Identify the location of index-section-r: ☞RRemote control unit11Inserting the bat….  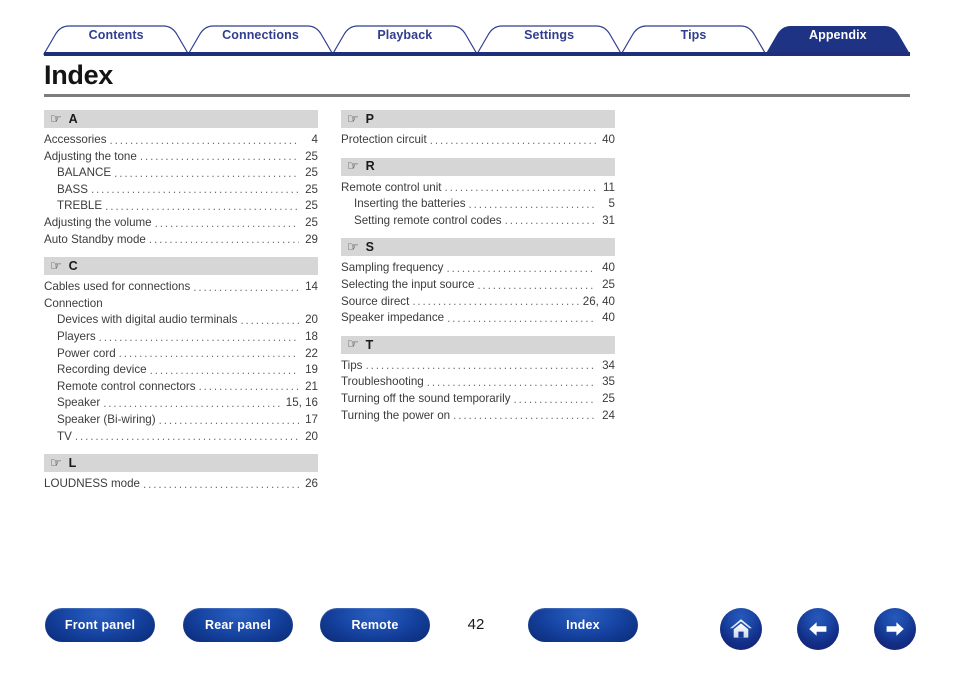
(478, 193).